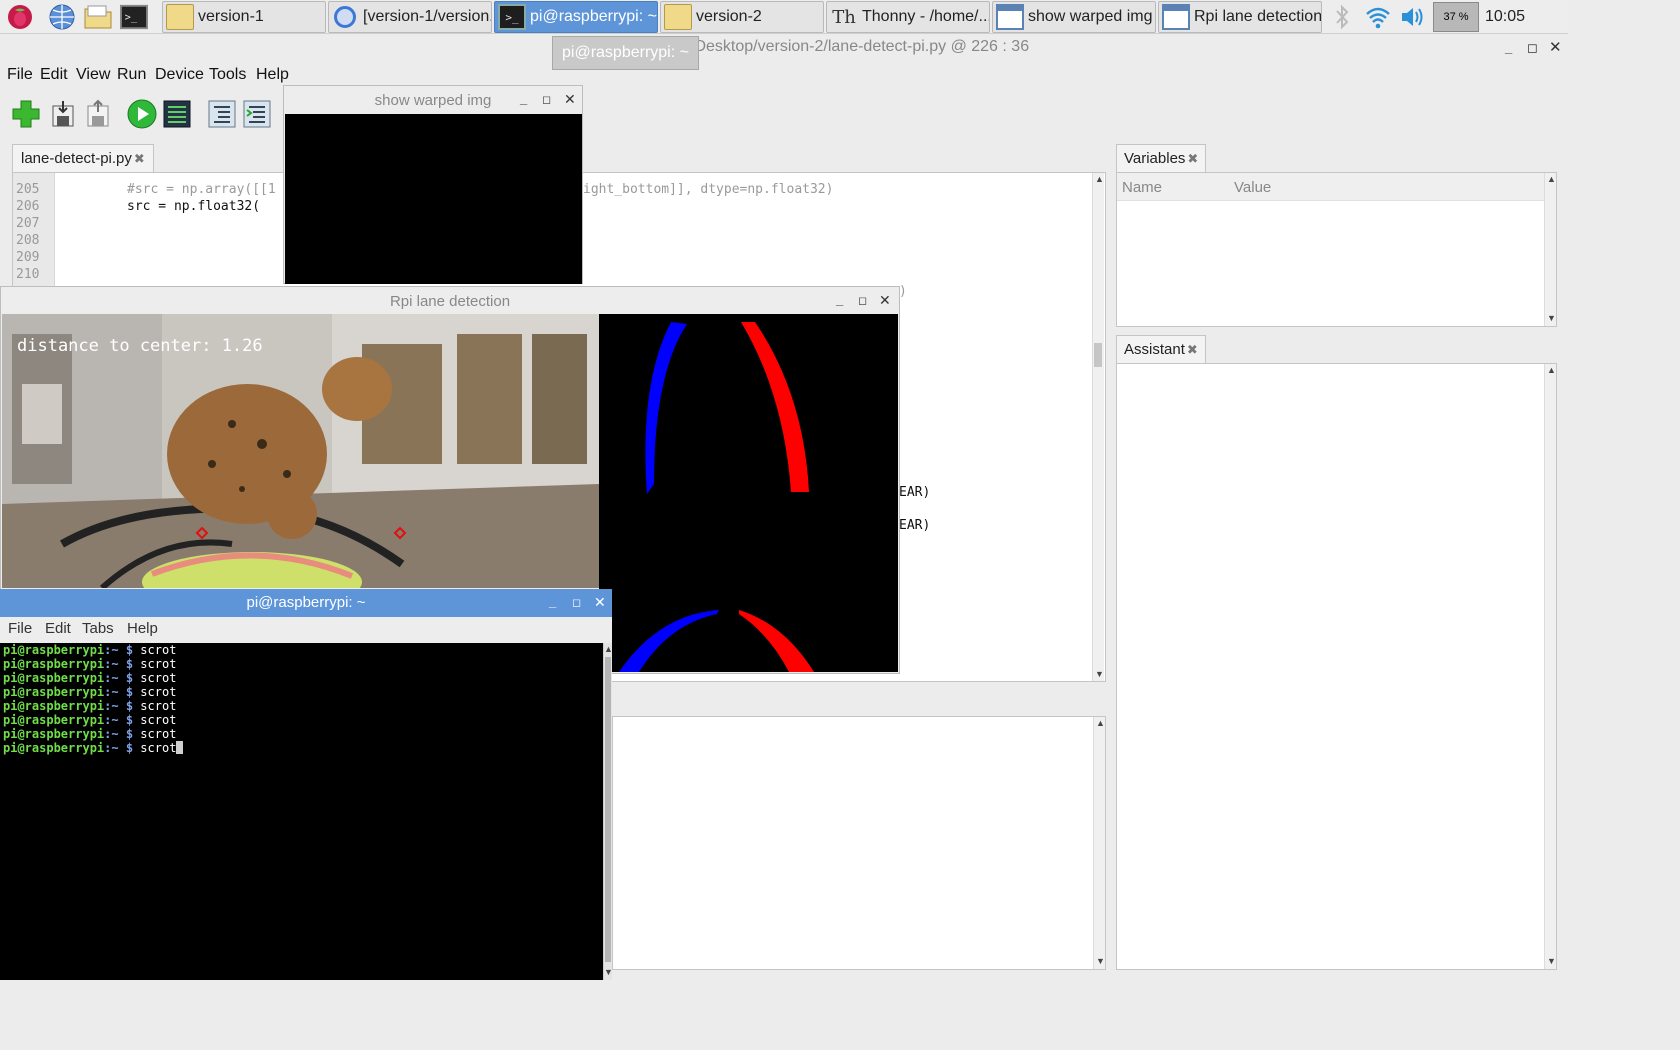 Image resolution: width=1680 pixels, height=1050 pixels. Describe the element at coordinates (859, 843) in the screenshot. I see `shell-panel: ▲ ▼` at that location.